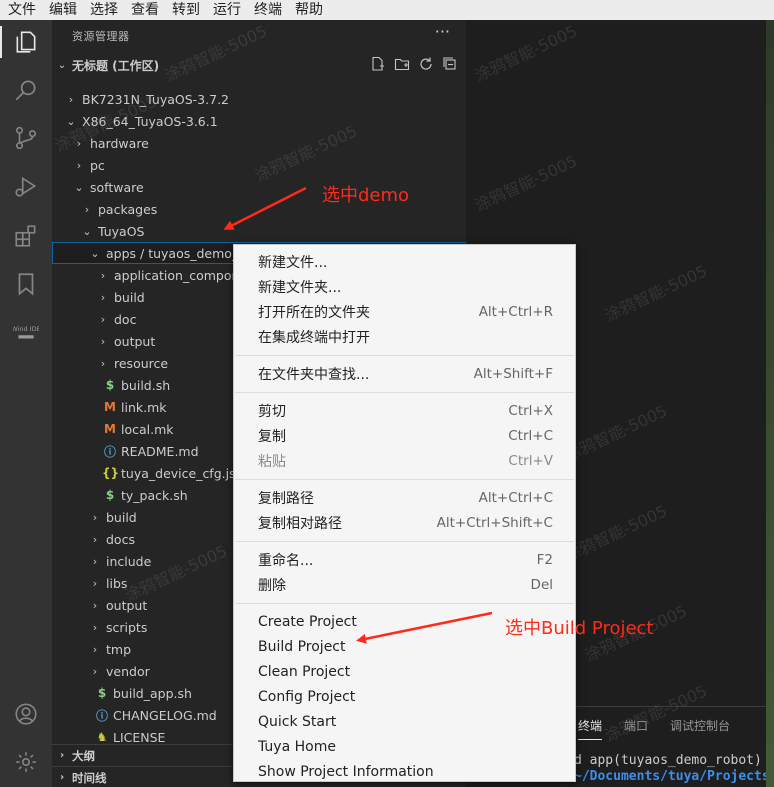 Image resolution: width=774 pixels, height=787 pixels. What do you see at coordinates (139, 737) in the screenshot?
I see `tree-item-label: LICENSE` at bounding box center [139, 737].